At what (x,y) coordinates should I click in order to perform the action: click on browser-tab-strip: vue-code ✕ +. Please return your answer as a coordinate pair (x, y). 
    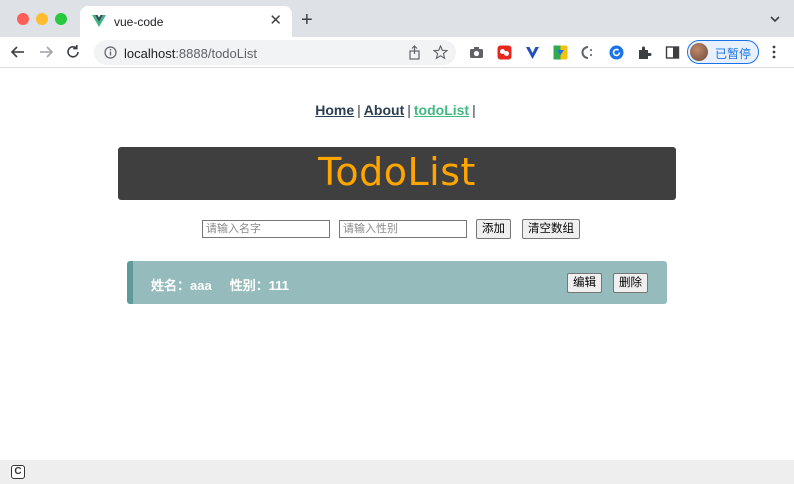
    Looking at the image, I should click on (397, 18).